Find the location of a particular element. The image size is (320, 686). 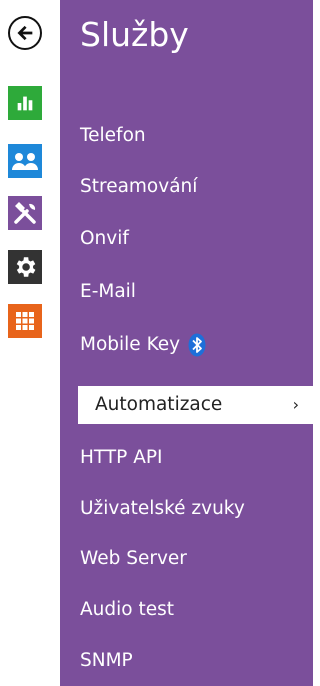

arrow-left-icon is located at coordinates (25, 33).